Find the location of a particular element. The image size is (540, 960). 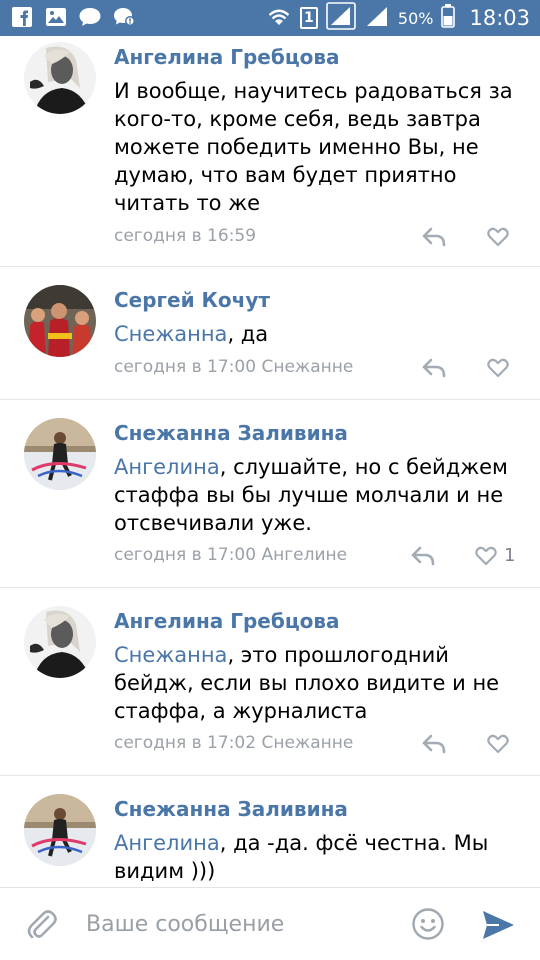

messenger-icon is located at coordinates (124, 17).